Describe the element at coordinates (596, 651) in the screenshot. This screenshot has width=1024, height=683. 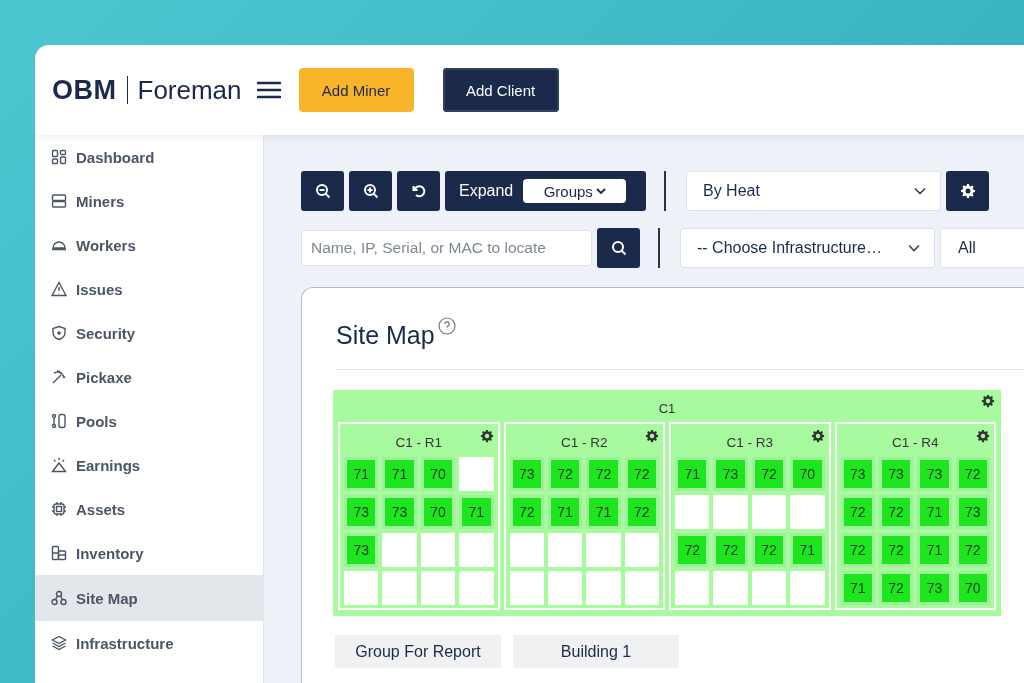
I see `group-tag: Building 1` at that location.